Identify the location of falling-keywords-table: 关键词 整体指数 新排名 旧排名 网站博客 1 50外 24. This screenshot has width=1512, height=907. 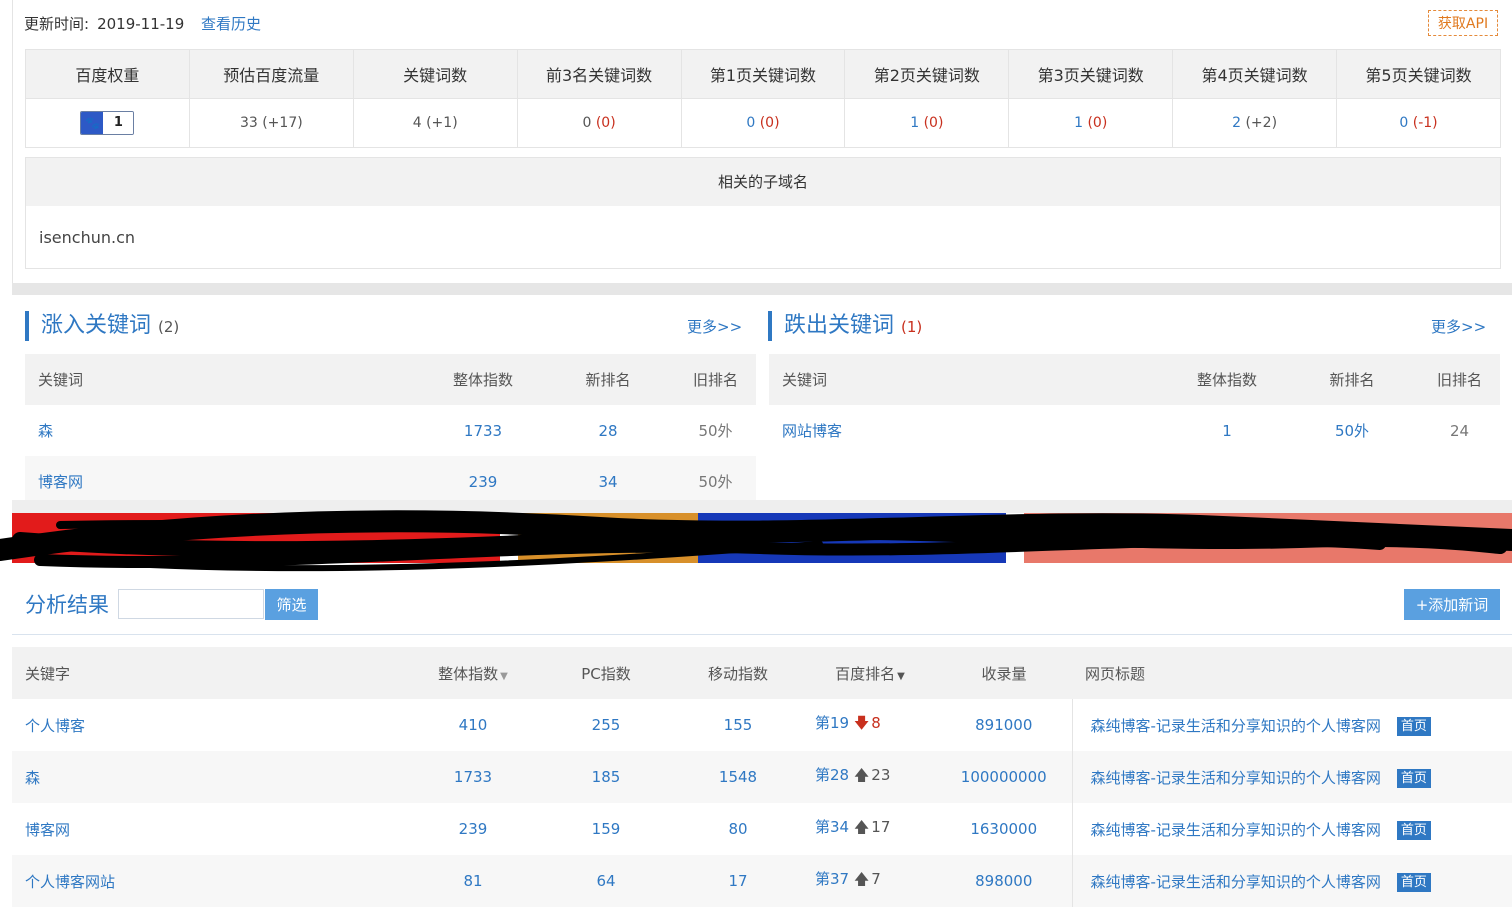
(1134, 405).